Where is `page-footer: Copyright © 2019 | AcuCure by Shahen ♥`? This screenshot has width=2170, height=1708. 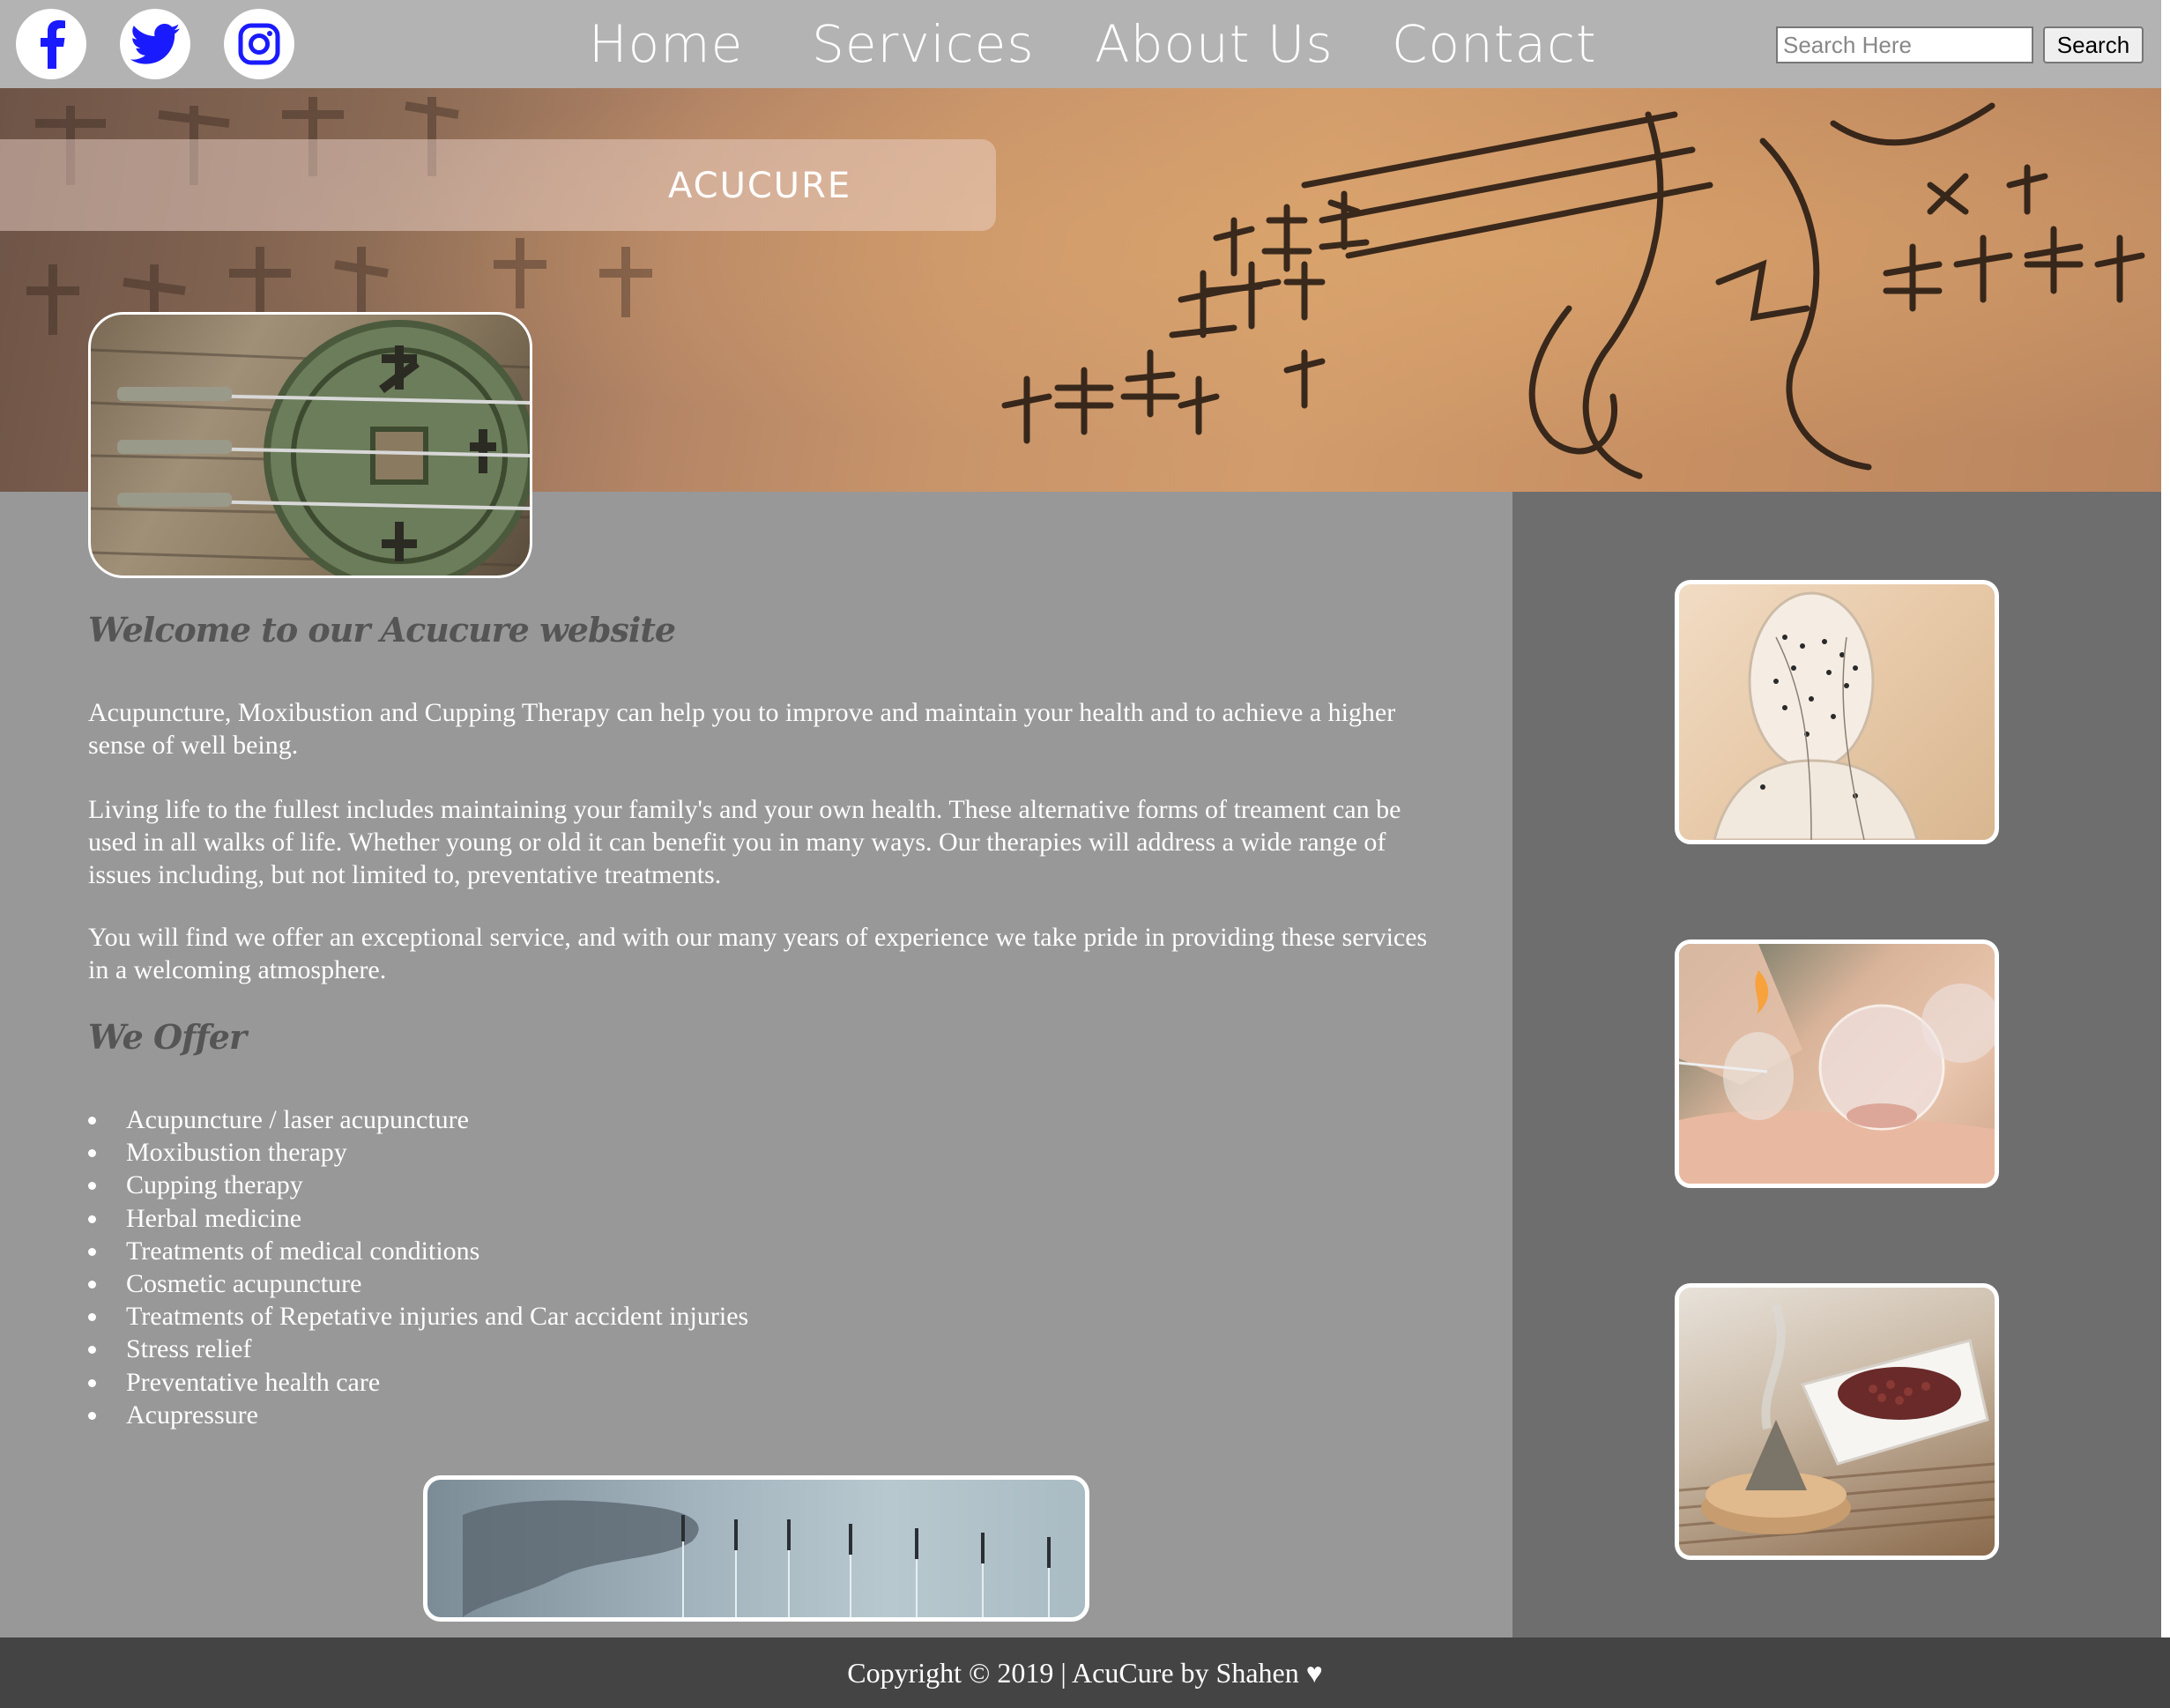 page-footer: Copyright © 2019 | AcuCure by Shahen ♥ is located at coordinates (1085, 1673).